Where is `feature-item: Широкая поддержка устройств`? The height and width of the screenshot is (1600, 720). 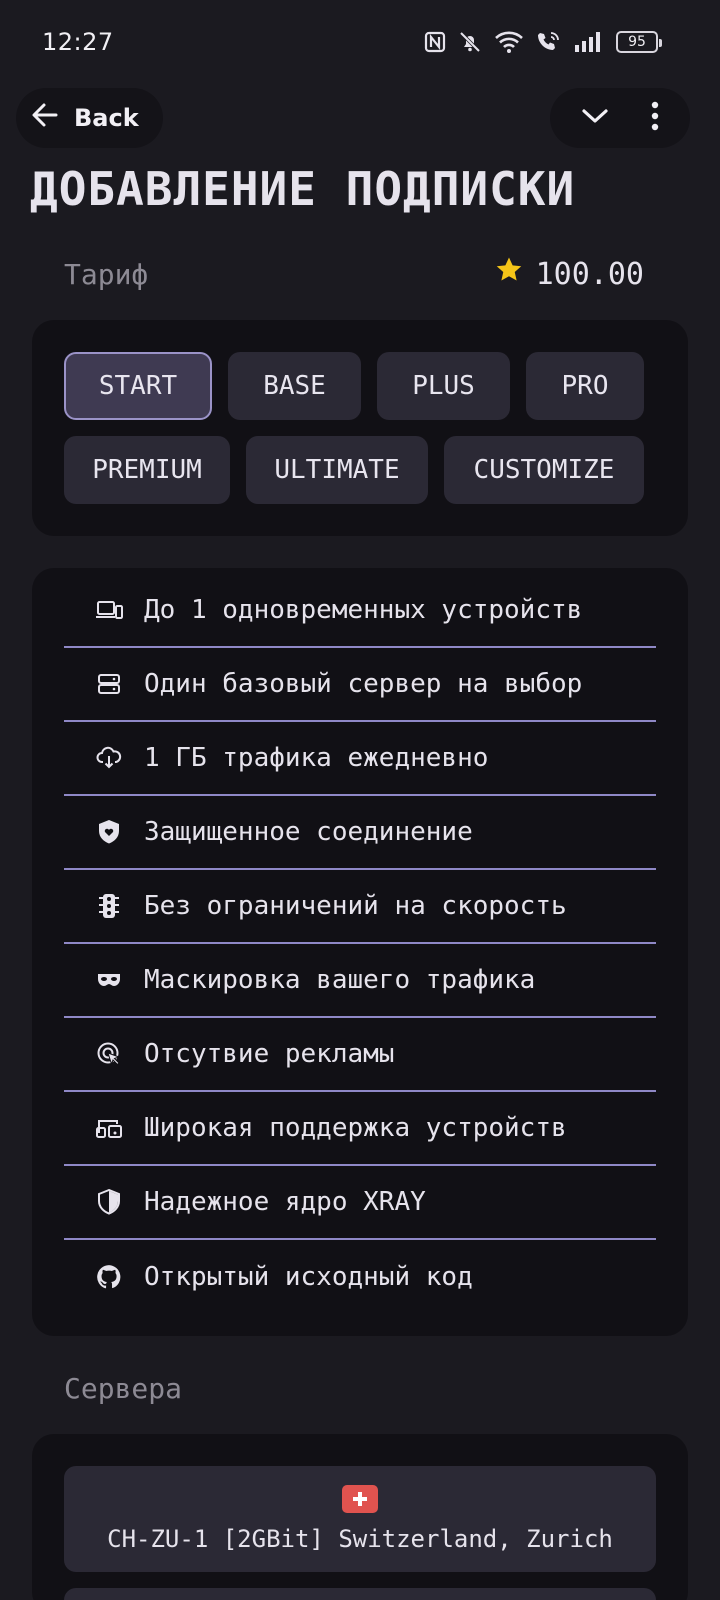
feature-item: Широкая поддержка устройств is located at coordinates (360, 1129).